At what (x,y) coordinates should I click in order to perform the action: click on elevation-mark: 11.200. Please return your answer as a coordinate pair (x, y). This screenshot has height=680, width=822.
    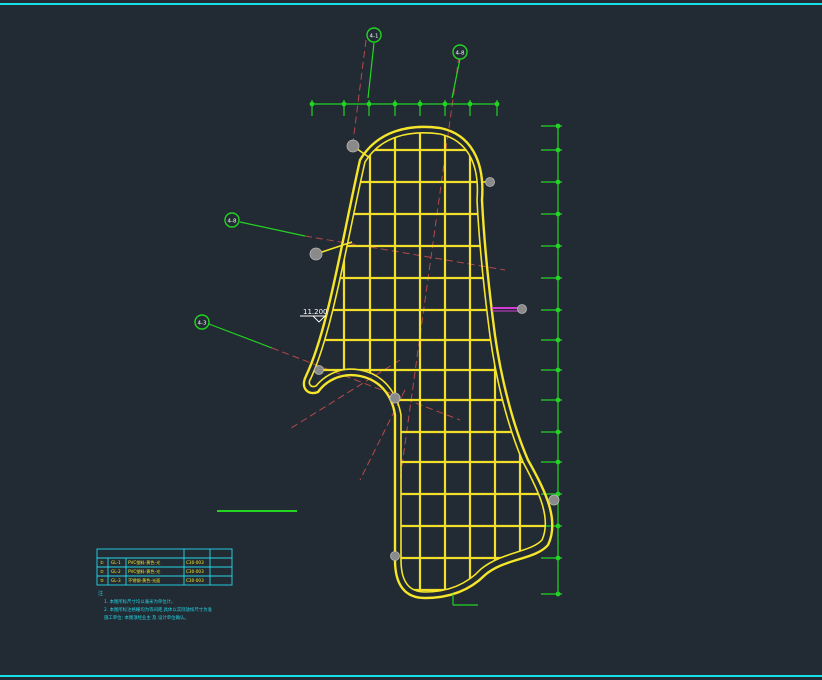
    Looking at the image, I should click on (314, 315).